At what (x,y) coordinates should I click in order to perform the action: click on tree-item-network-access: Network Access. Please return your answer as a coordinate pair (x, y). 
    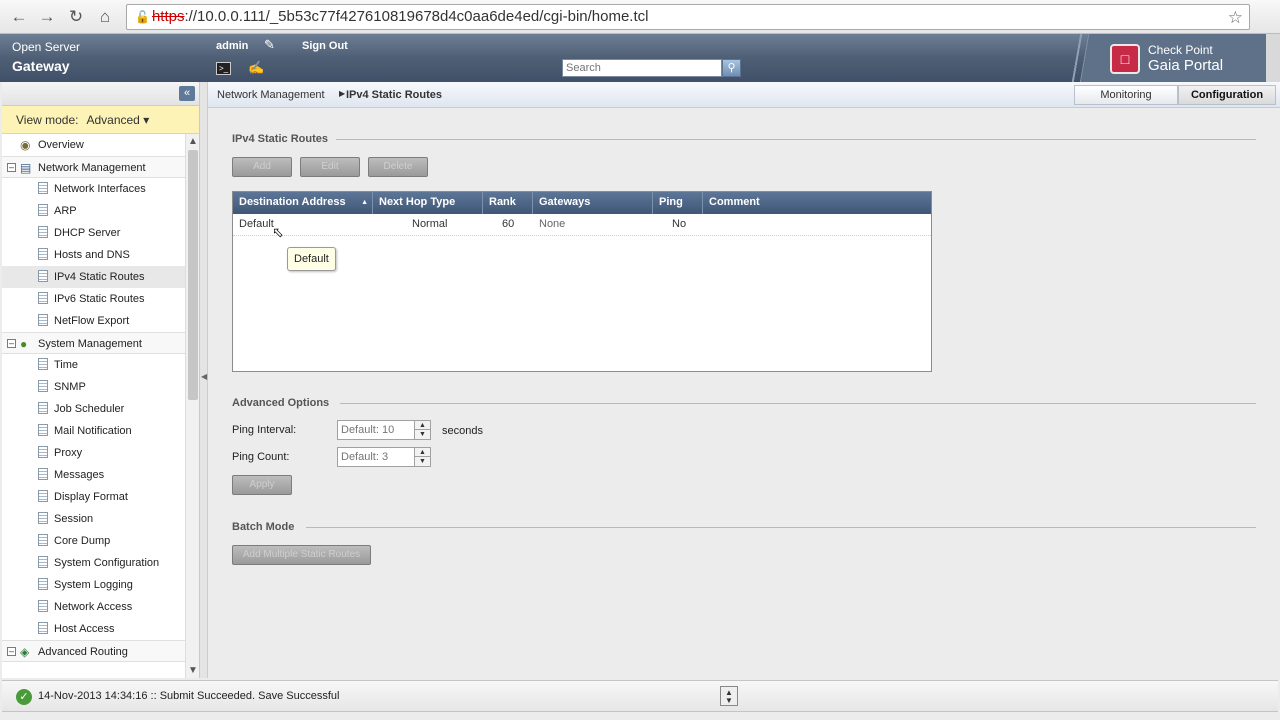
    Looking at the image, I should click on (94, 607).